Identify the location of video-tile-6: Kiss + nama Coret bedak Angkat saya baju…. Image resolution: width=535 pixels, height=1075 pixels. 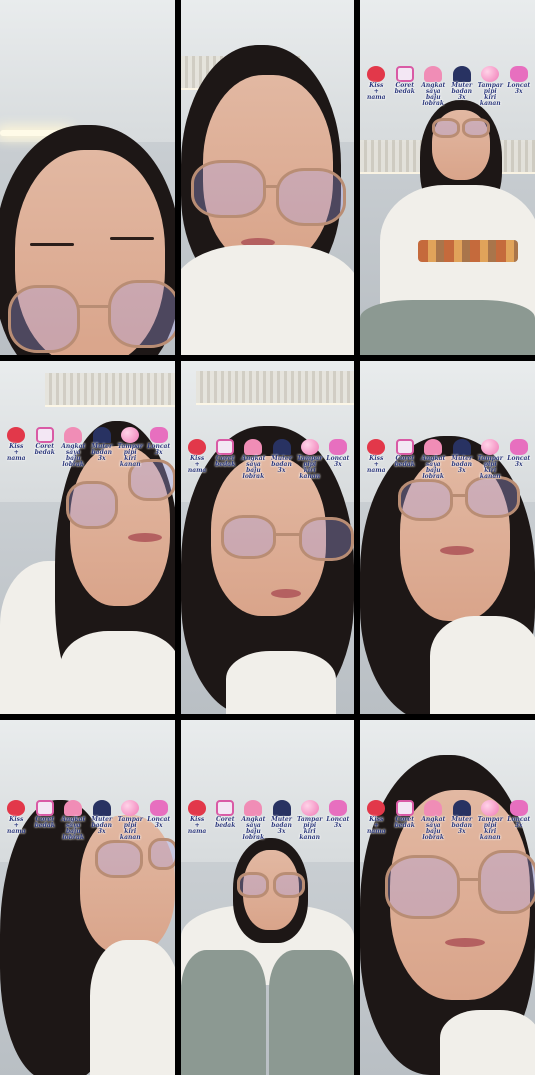
(447, 537).